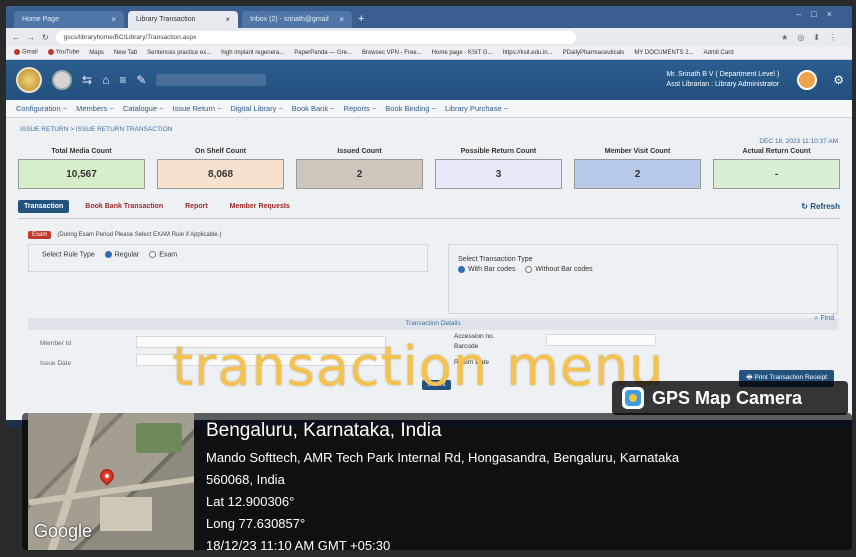 This screenshot has height=557, width=856. Describe the element at coordinates (498, 174) in the screenshot. I see `stat-value: 3` at that location.